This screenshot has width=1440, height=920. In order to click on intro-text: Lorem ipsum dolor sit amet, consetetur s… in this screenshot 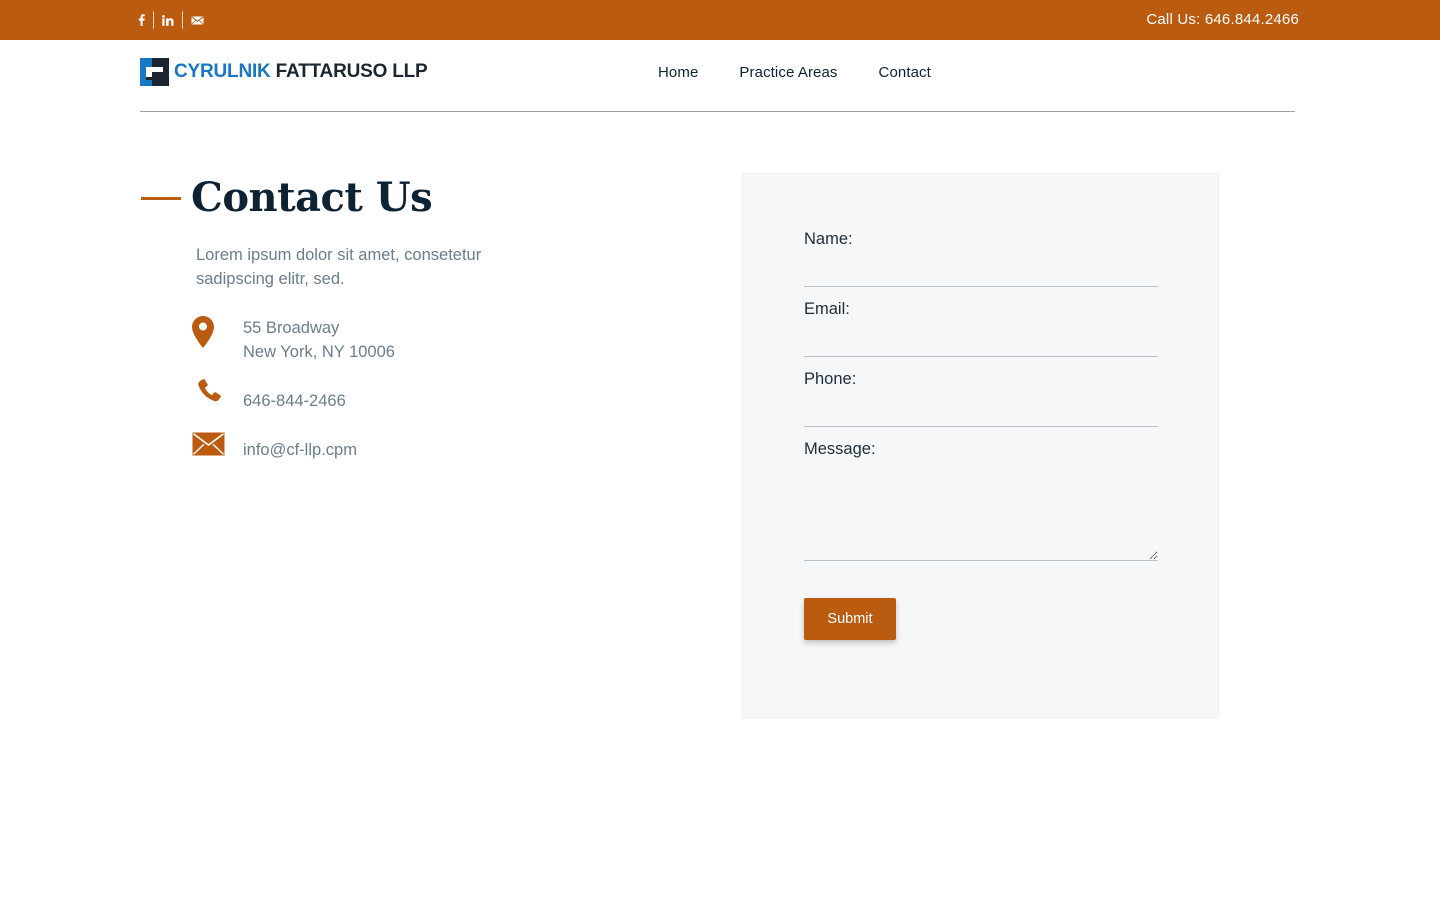, I will do `click(339, 267)`.